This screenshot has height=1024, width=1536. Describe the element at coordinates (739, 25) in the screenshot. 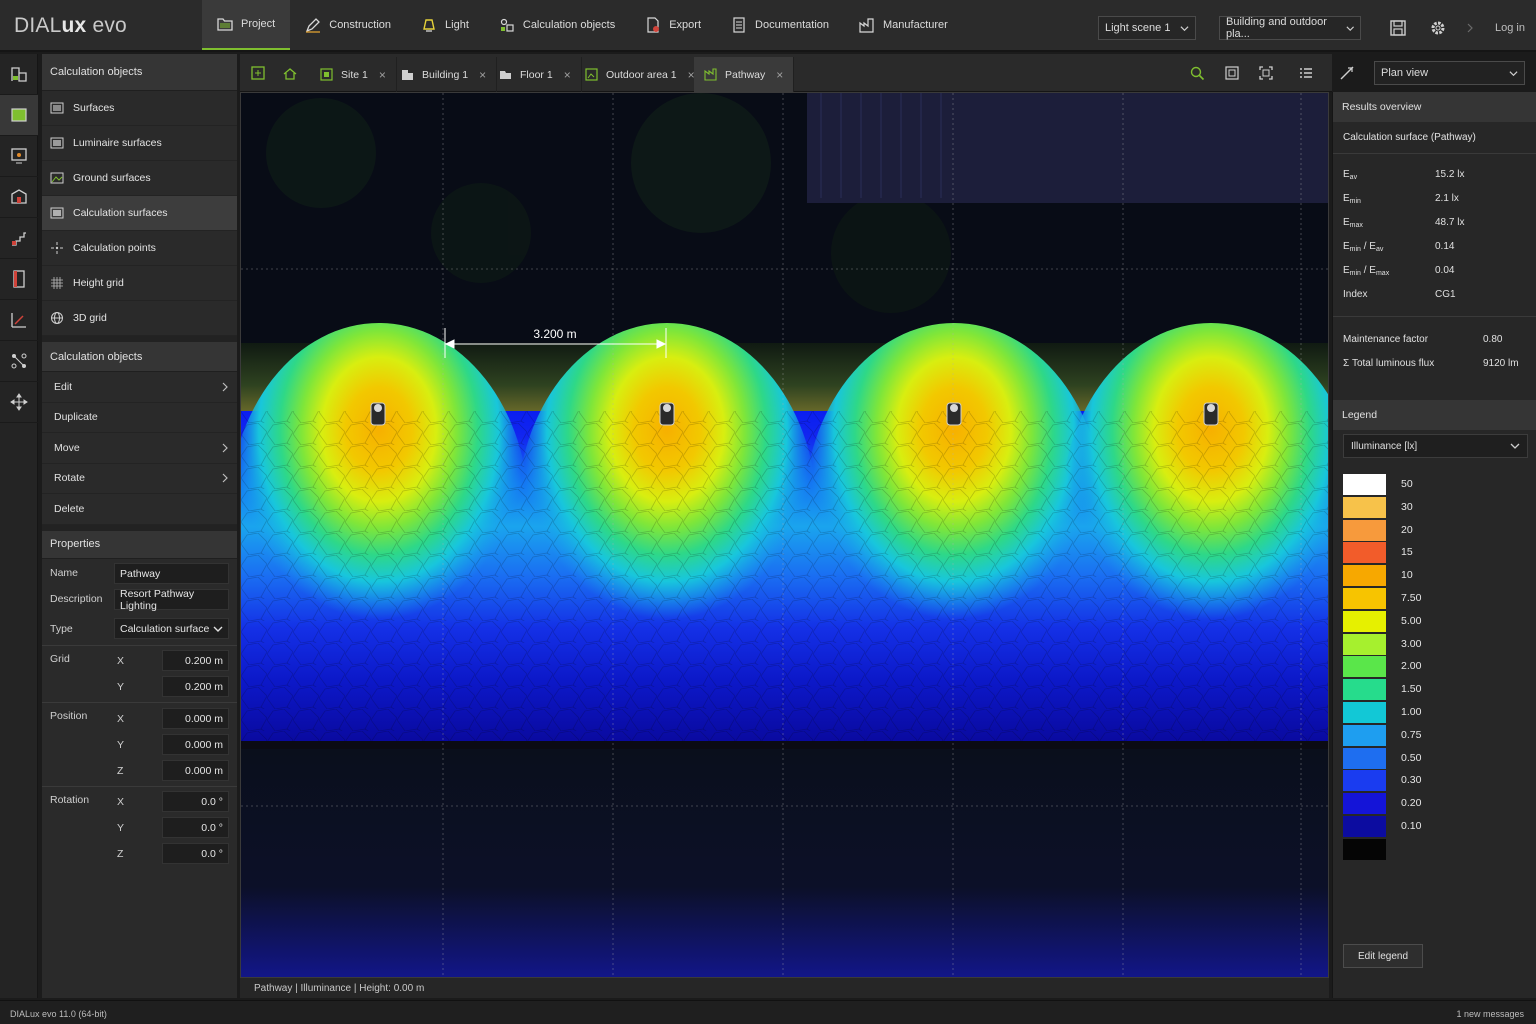

I see `documentation-icon` at that location.